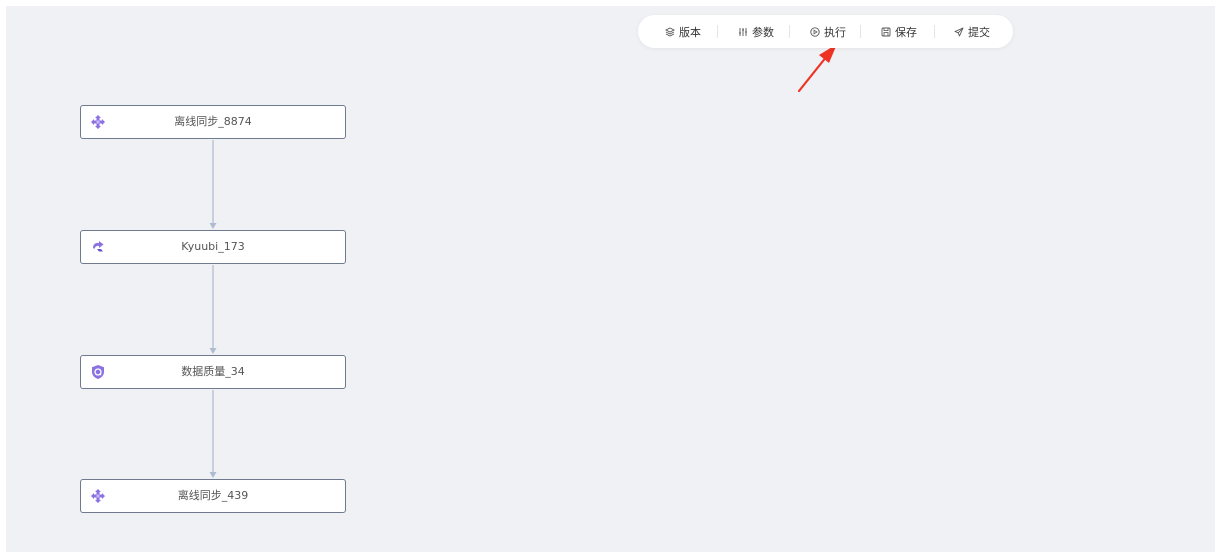 The image size is (1215, 552). I want to click on send-icon, so click(959, 32).